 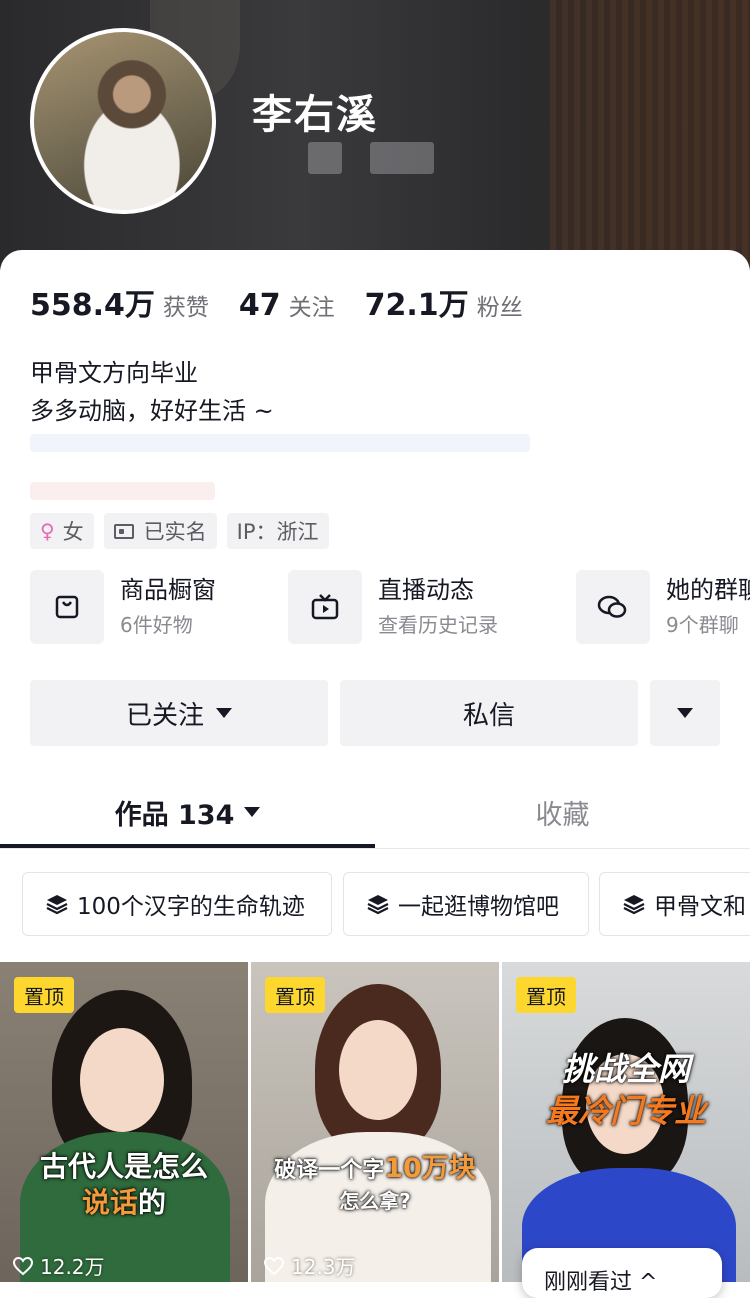 What do you see at coordinates (375, 1201) in the screenshot?
I see `video-caption: 怎么拿?` at bounding box center [375, 1201].